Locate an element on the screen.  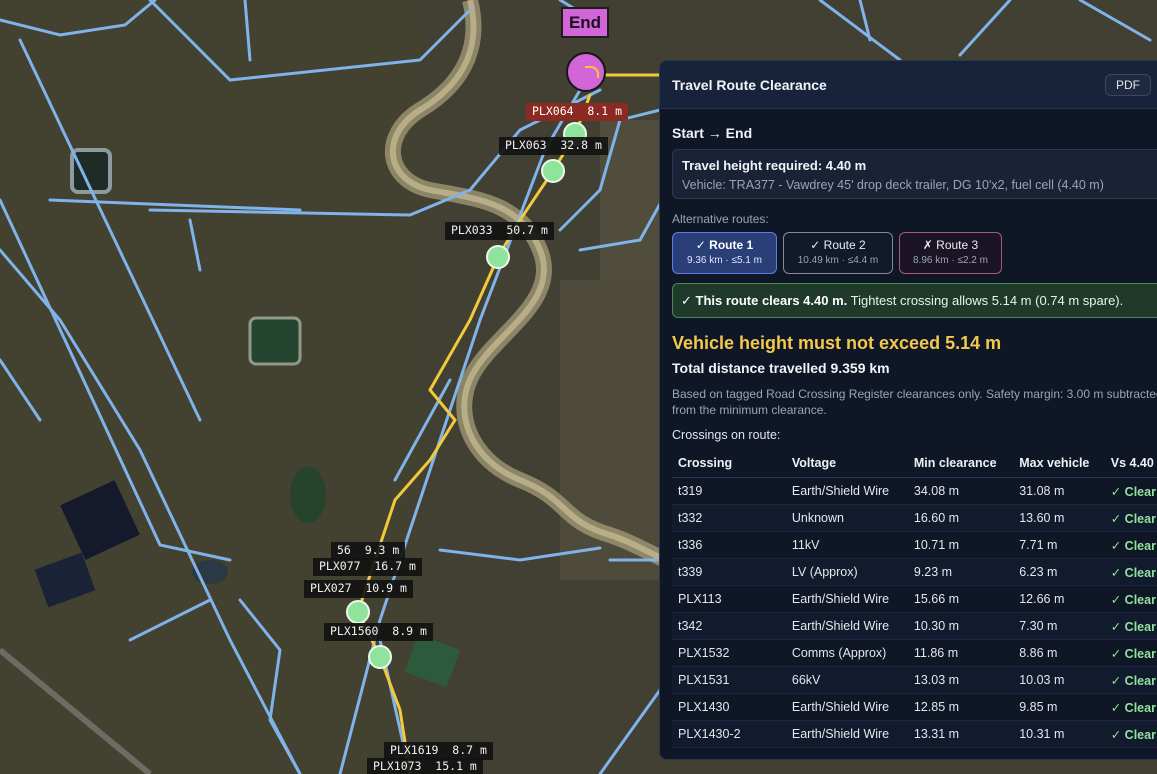
pdf-button: PDF is located at coordinates (1128, 85).